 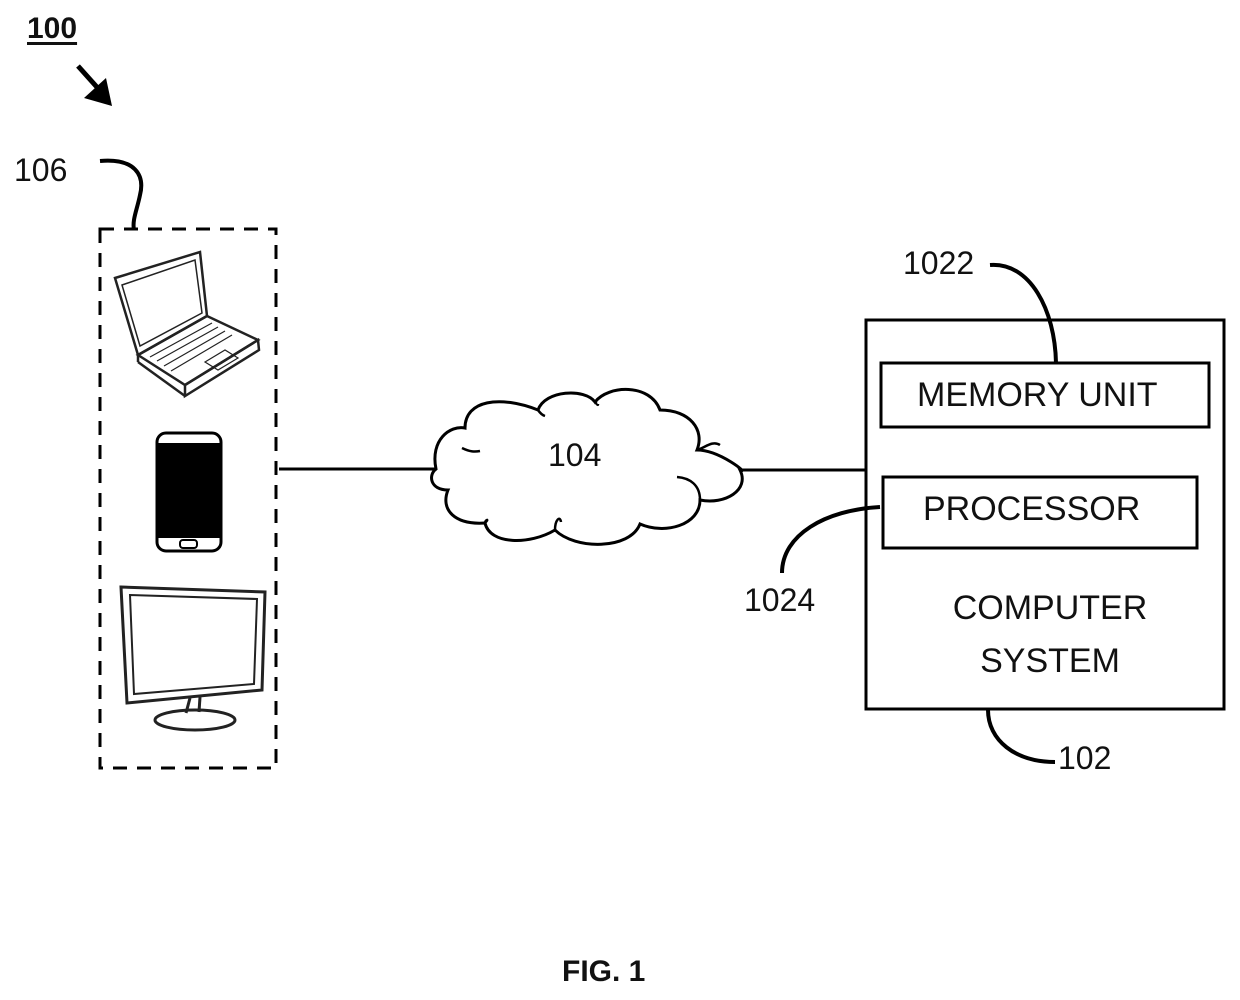 What do you see at coordinates (193, 658) in the screenshot?
I see `monitor-icon` at bounding box center [193, 658].